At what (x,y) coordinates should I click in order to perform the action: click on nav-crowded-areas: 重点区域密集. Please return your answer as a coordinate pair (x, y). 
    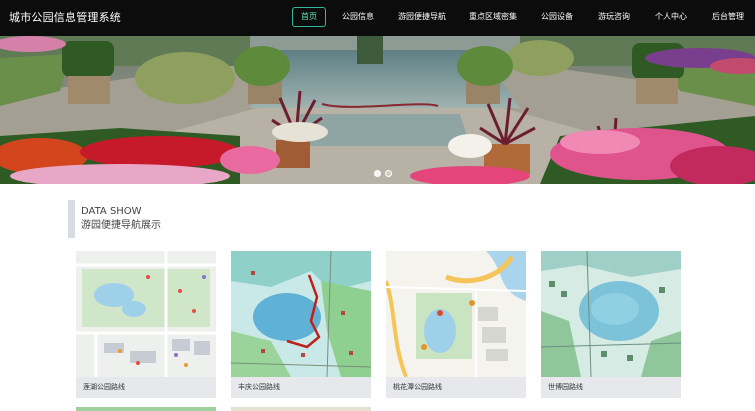
    Looking at the image, I should click on (493, 17).